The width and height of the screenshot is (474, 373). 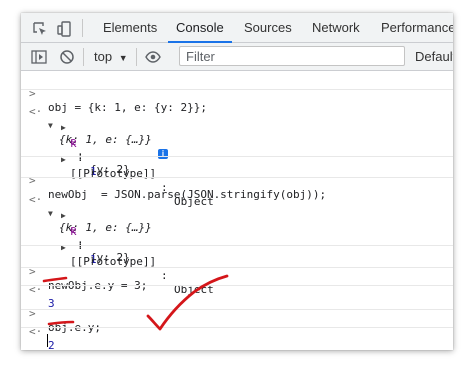 What do you see at coordinates (417, 27) in the screenshot?
I see `tab-performance: Performance` at bounding box center [417, 27].